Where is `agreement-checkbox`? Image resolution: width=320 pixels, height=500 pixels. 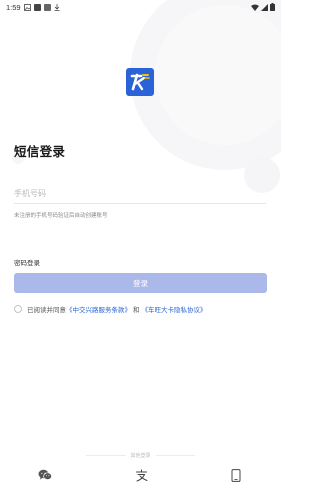
agreement-checkbox is located at coordinates (18, 309).